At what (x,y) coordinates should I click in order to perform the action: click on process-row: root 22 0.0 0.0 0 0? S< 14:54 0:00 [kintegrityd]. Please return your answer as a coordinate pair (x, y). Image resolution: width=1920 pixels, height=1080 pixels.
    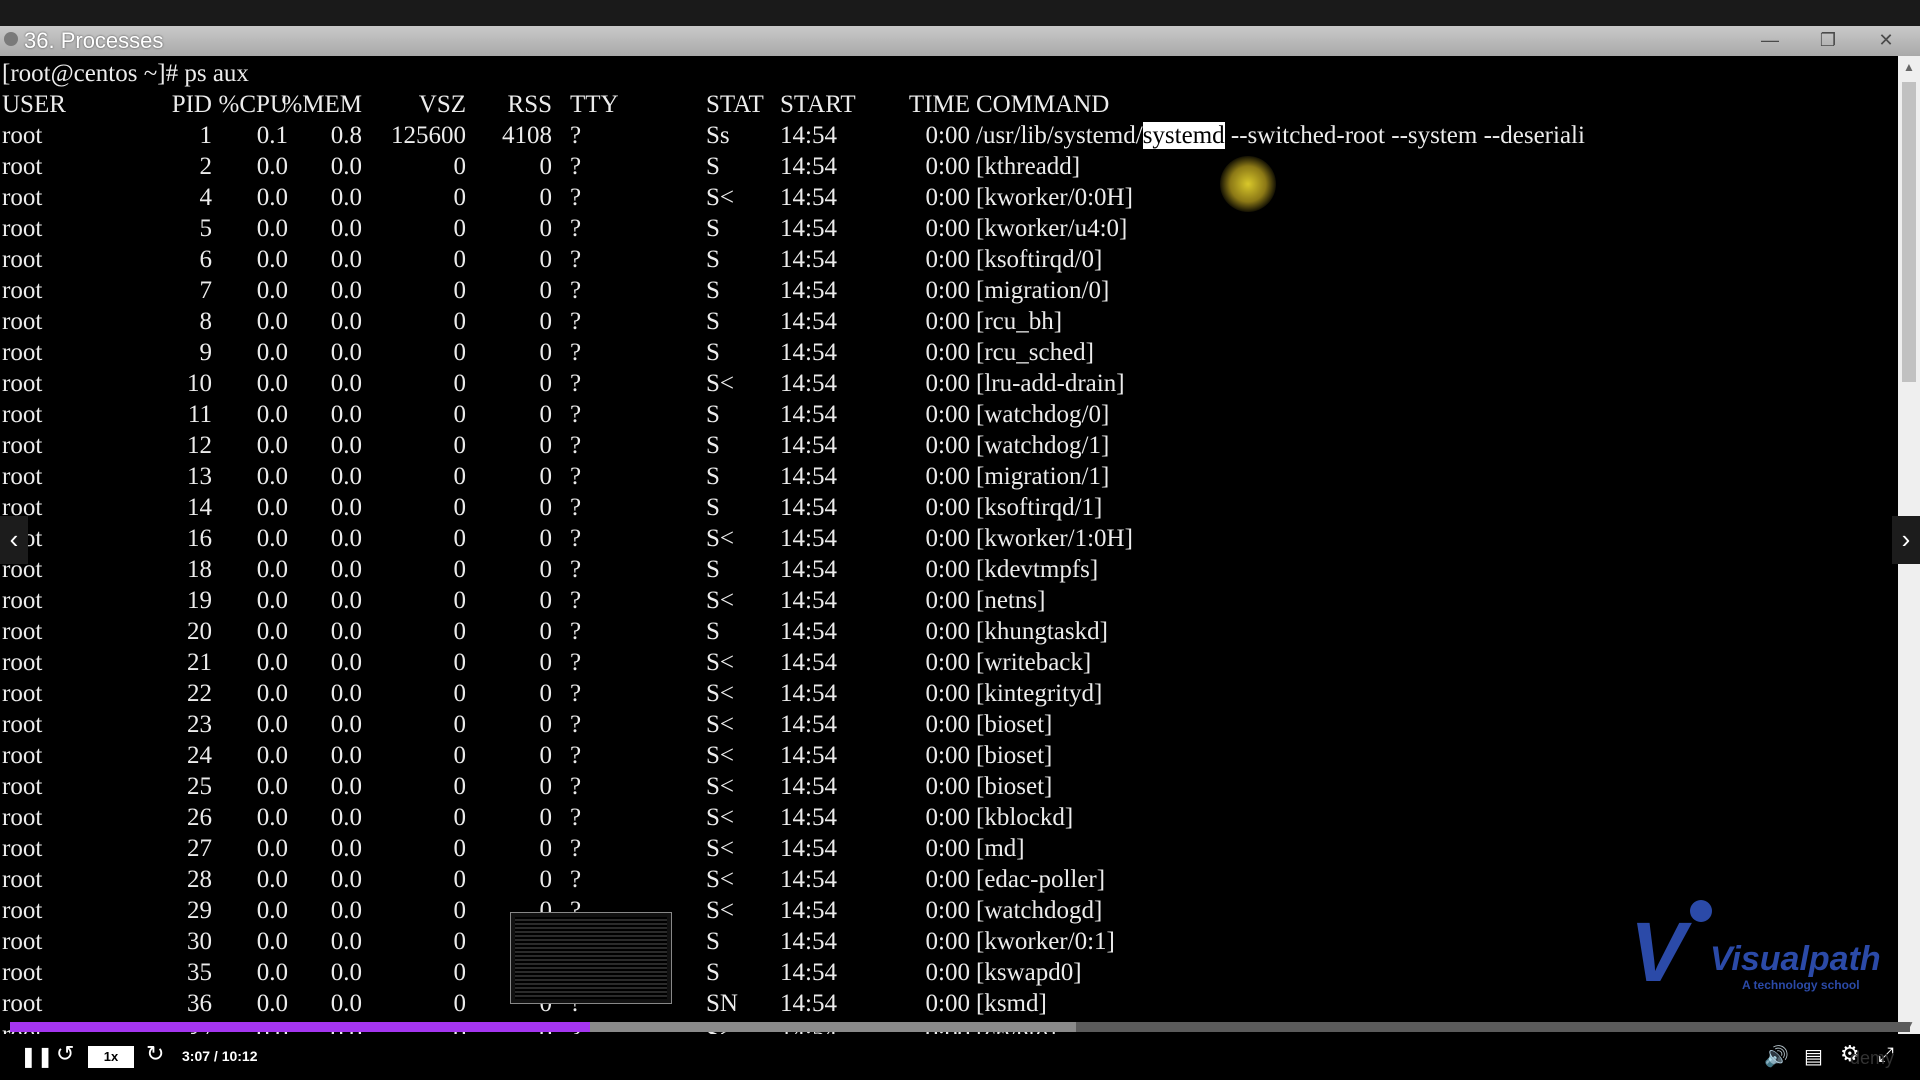
    Looking at the image, I should click on (947, 693).